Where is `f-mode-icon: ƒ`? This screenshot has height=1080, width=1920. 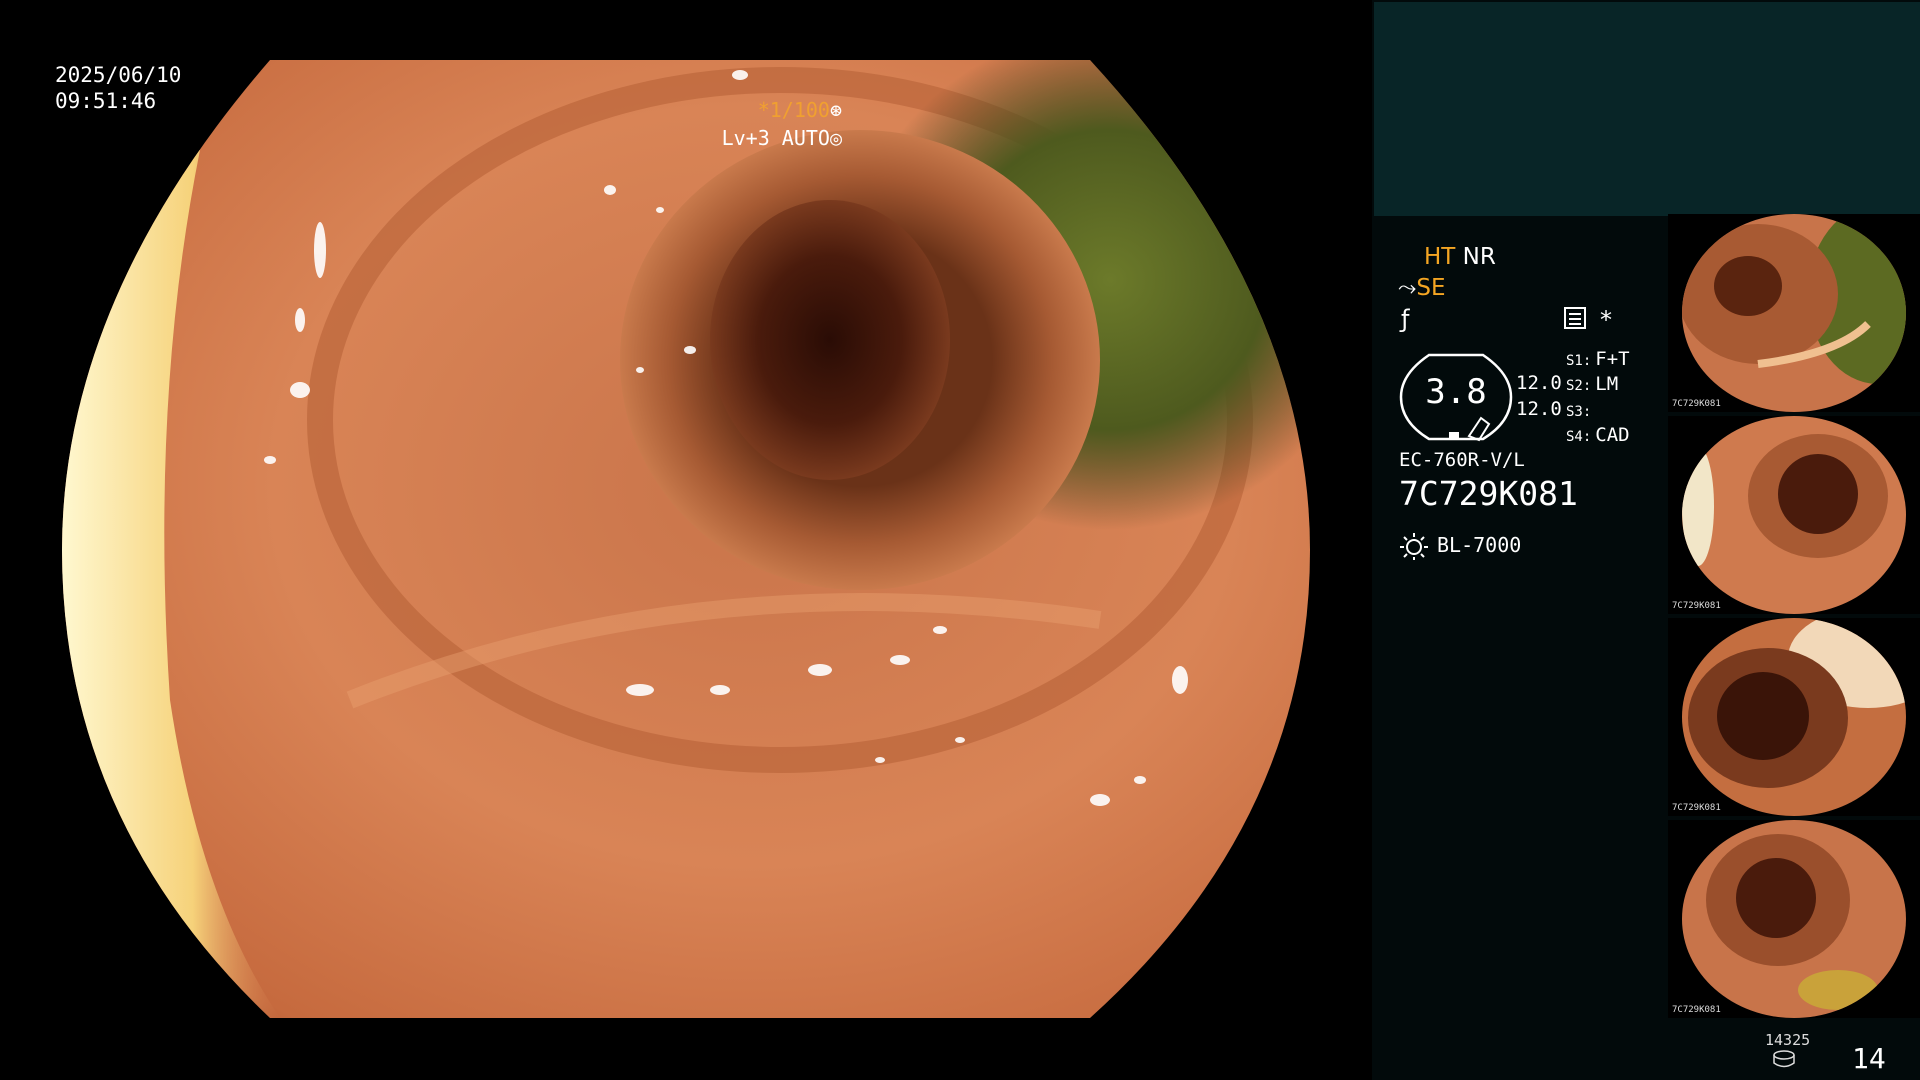 f-mode-icon: ƒ is located at coordinates (1405, 319).